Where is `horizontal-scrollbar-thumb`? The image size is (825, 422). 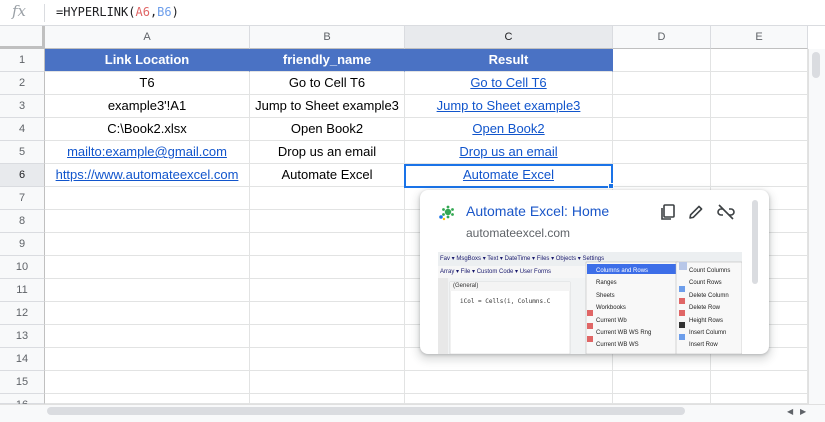
horizontal-scrollbar-thumb is located at coordinates (366, 411).